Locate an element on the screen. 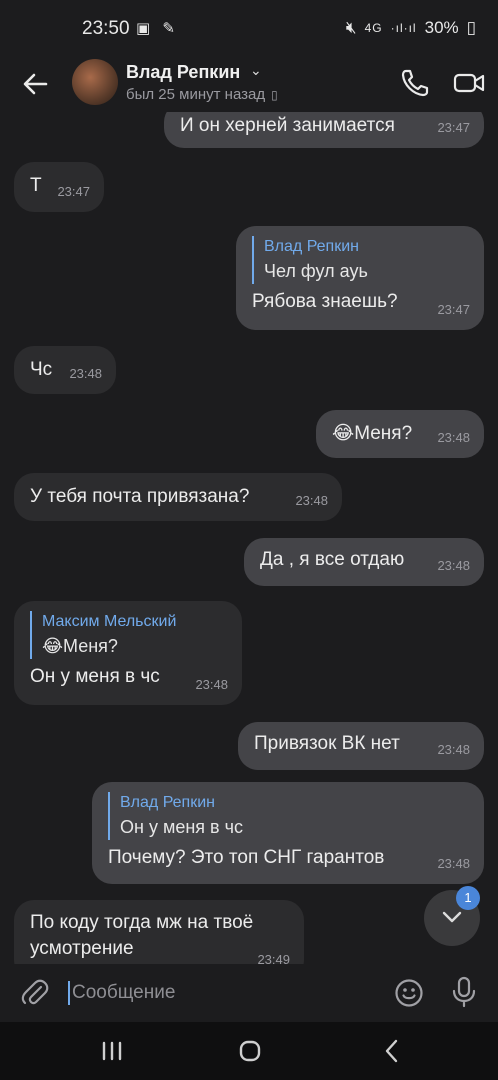 Image resolution: width=498 pixels, height=1080 pixels. message-text: Почему? Это топ СНГ гарантов is located at coordinates (246, 857).